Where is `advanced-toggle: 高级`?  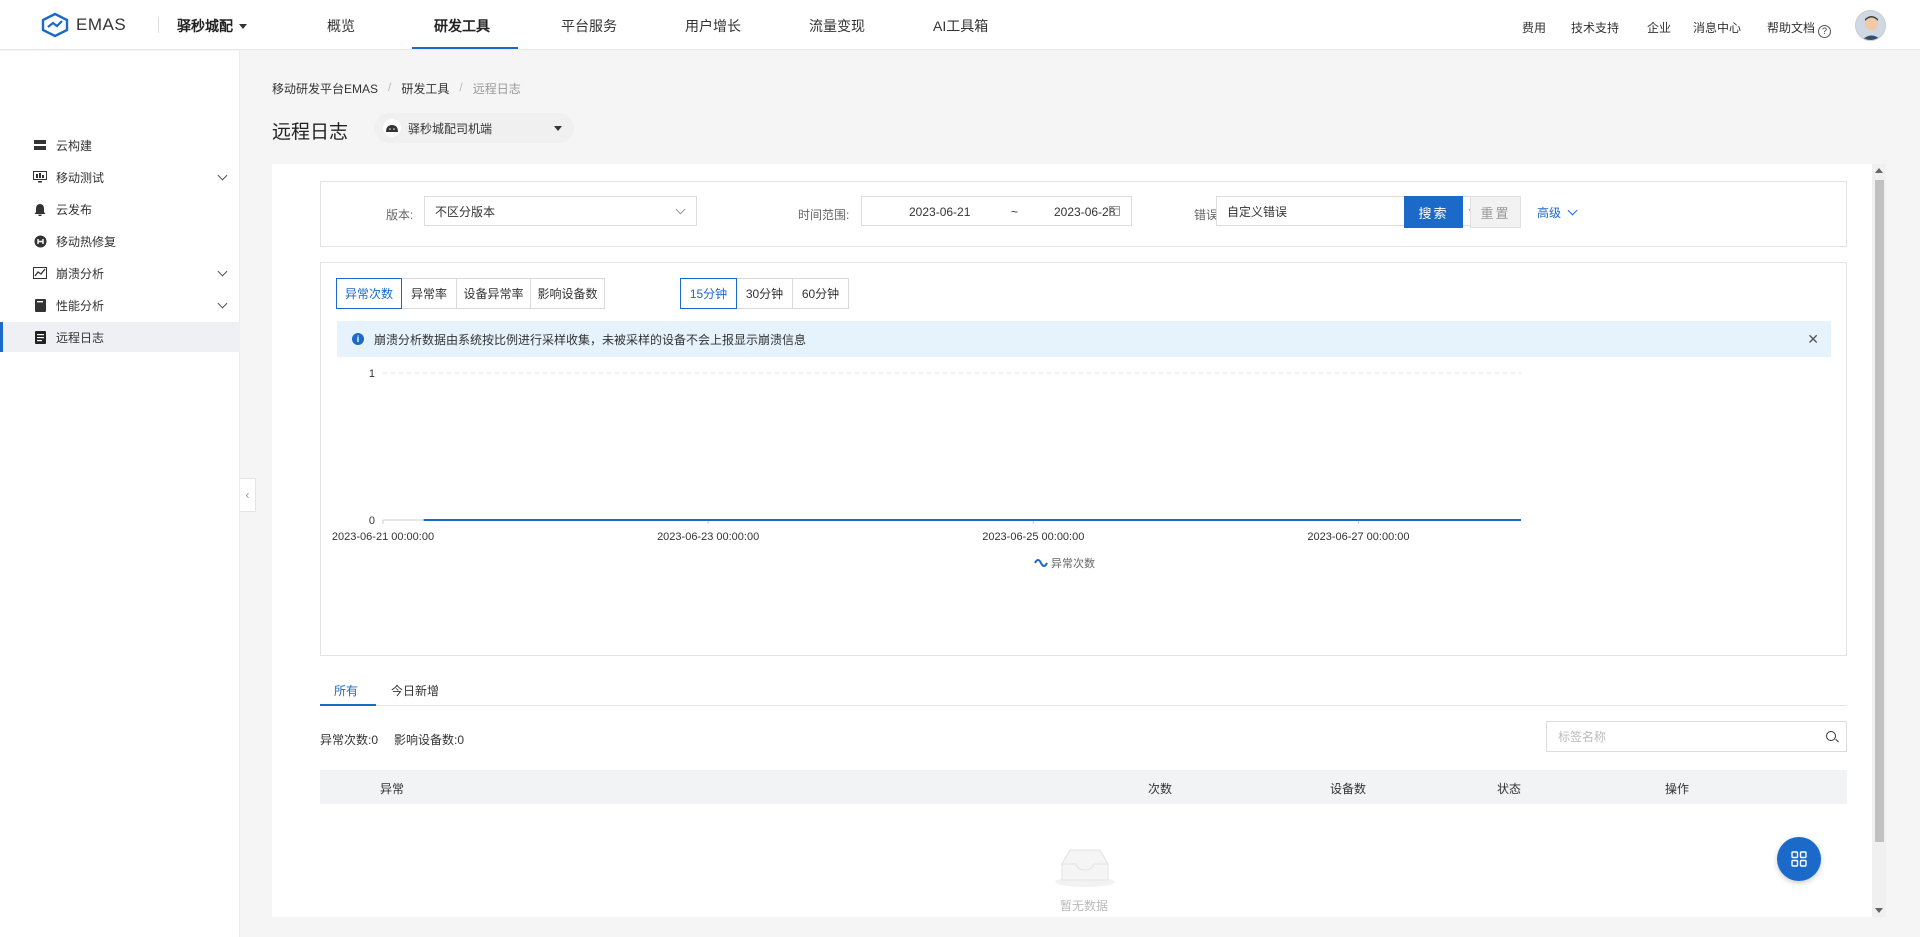 advanced-toggle: 高级 is located at coordinates (1557, 212).